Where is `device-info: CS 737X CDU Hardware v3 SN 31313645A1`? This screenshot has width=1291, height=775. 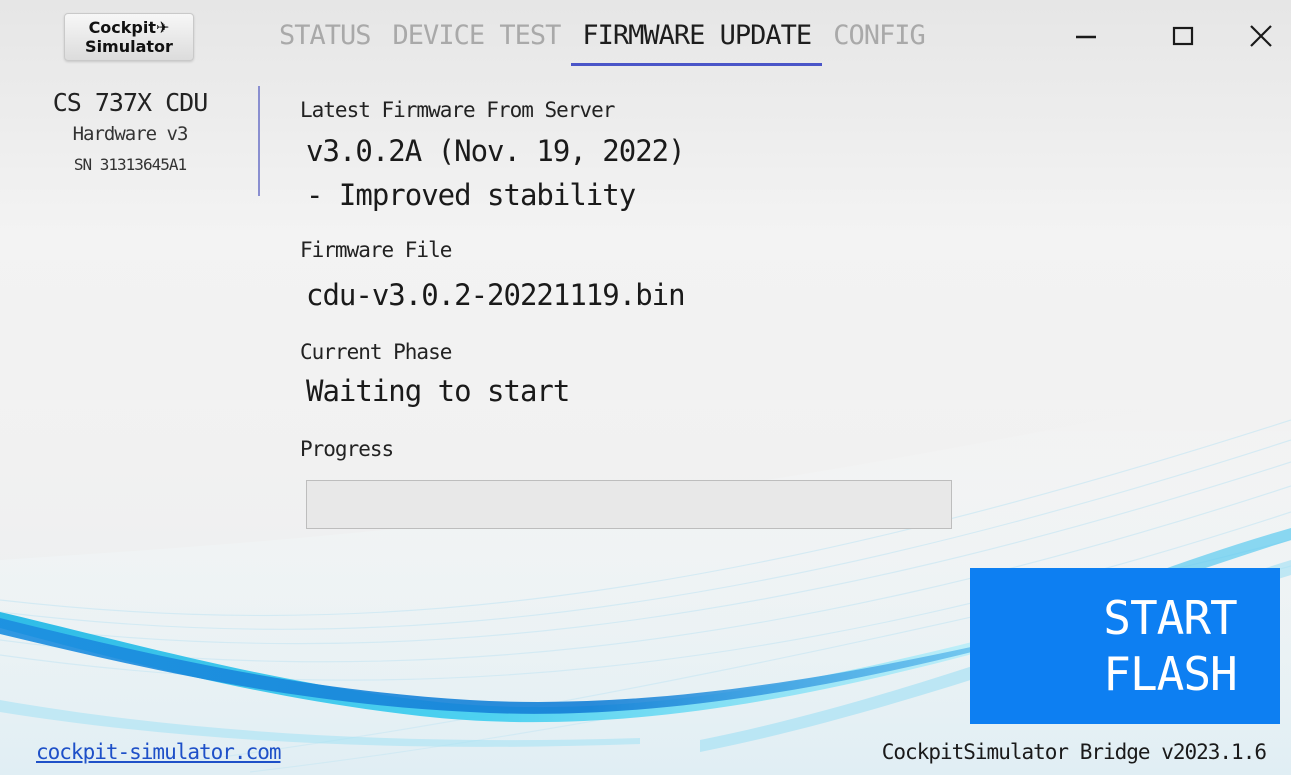
device-info: CS 737X CDU Hardware v3 SN 31313645A1 is located at coordinates (130, 131).